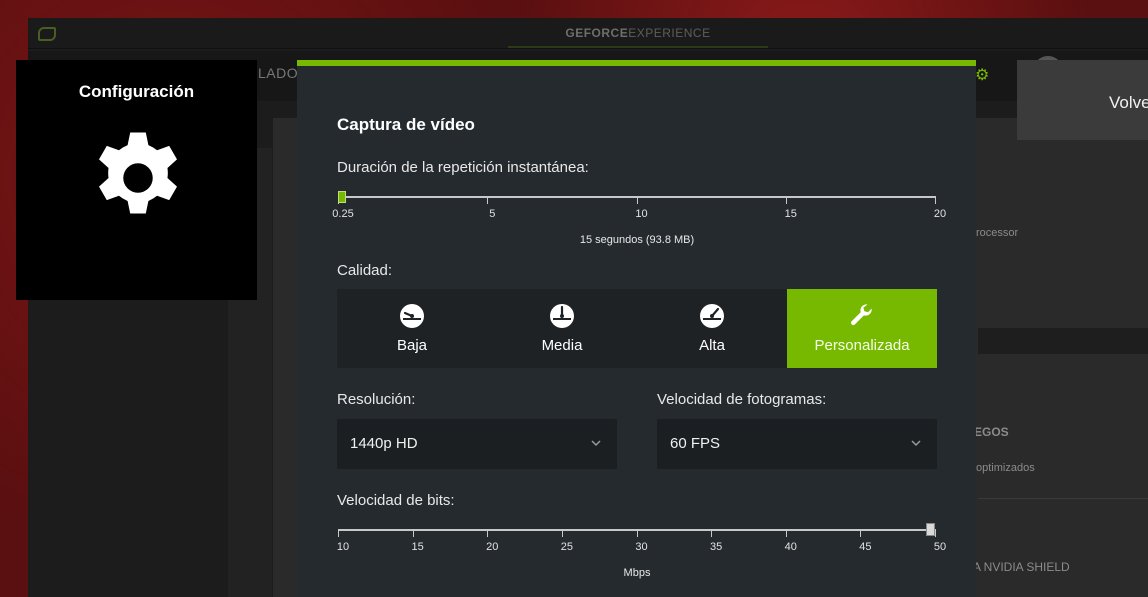 Image resolution: width=1148 pixels, height=597 pixels. What do you see at coordinates (790, 547) in the screenshot?
I see `bitrate-tick-label: 40` at bounding box center [790, 547].